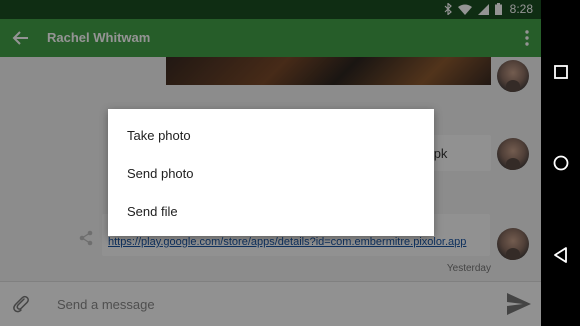 This screenshot has width=580, height=326. Describe the element at coordinates (561, 72) in the screenshot. I see `recents-icon` at that location.